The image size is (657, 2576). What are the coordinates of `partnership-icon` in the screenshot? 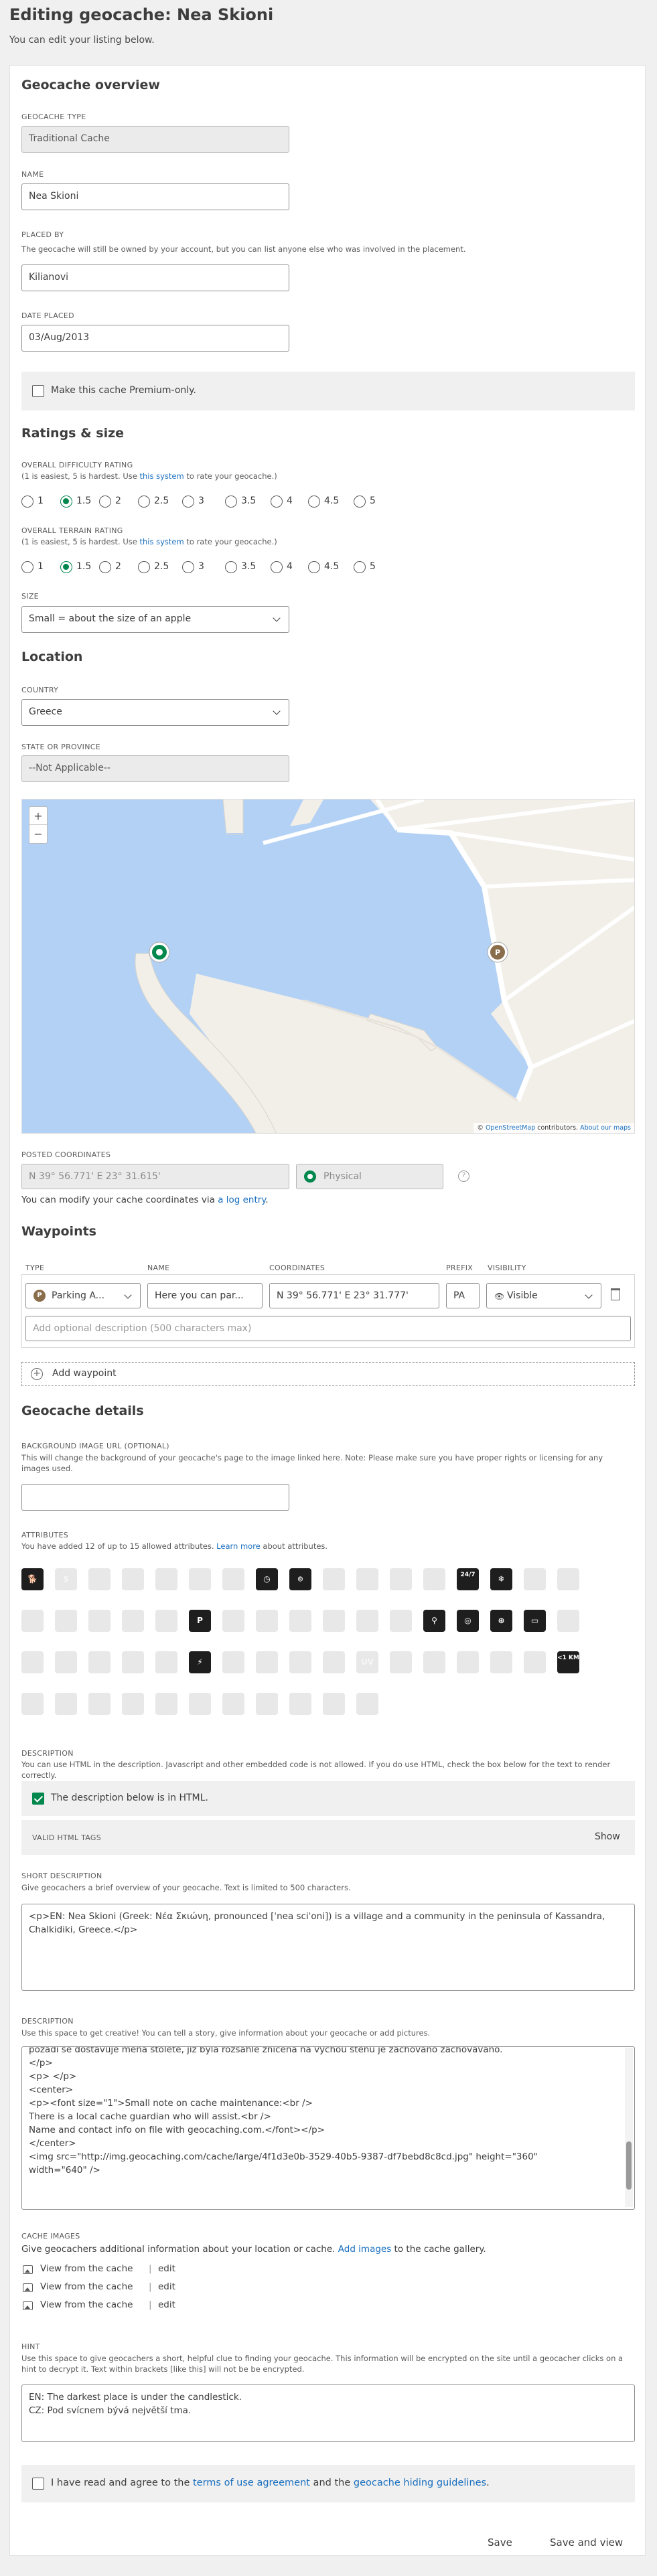 It's located at (200, 1704).